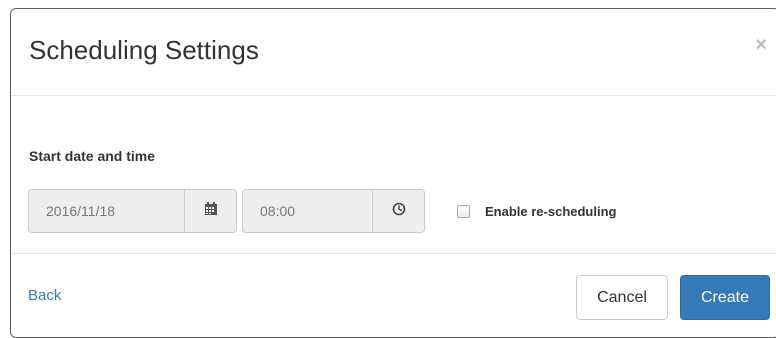  Describe the element at coordinates (550, 211) in the screenshot. I see `reschedule-label: Enable re-scheduling` at that location.